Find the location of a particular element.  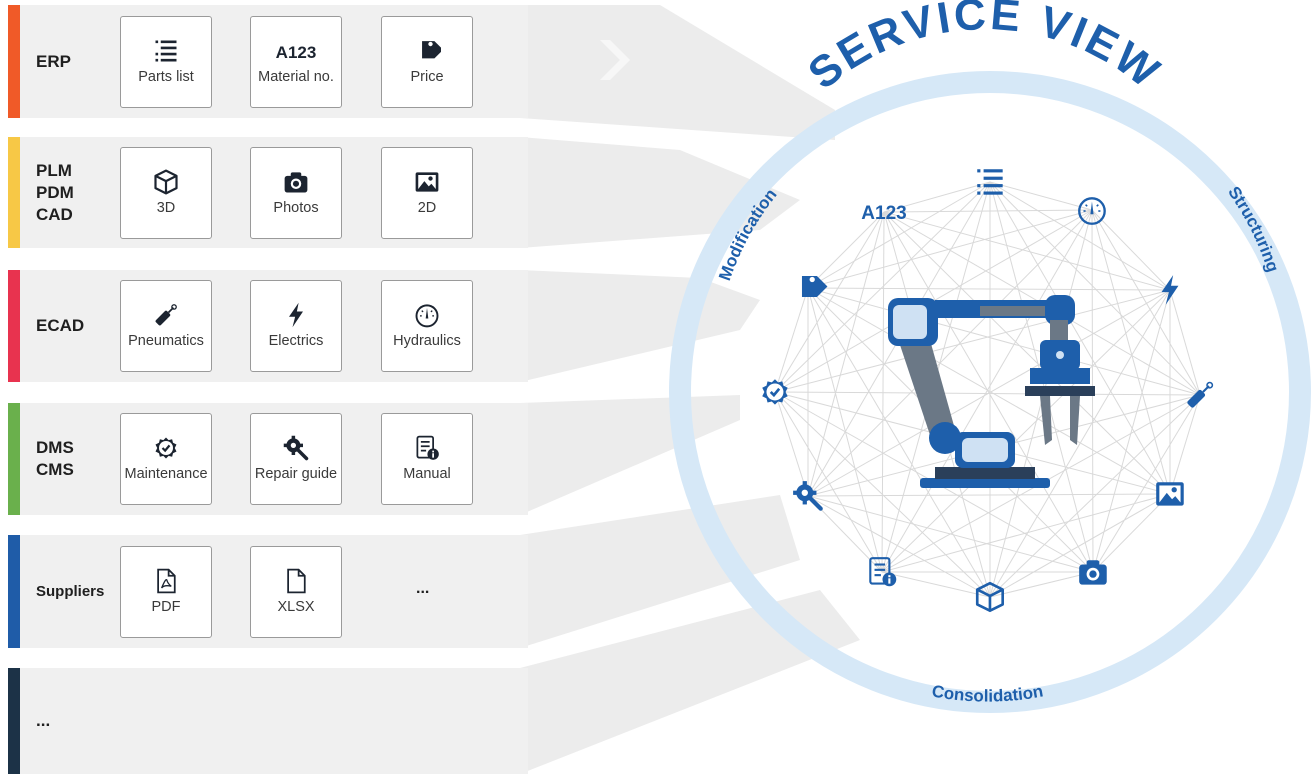

ring-label-consolidation: Consolidation is located at coordinates (987, 693).